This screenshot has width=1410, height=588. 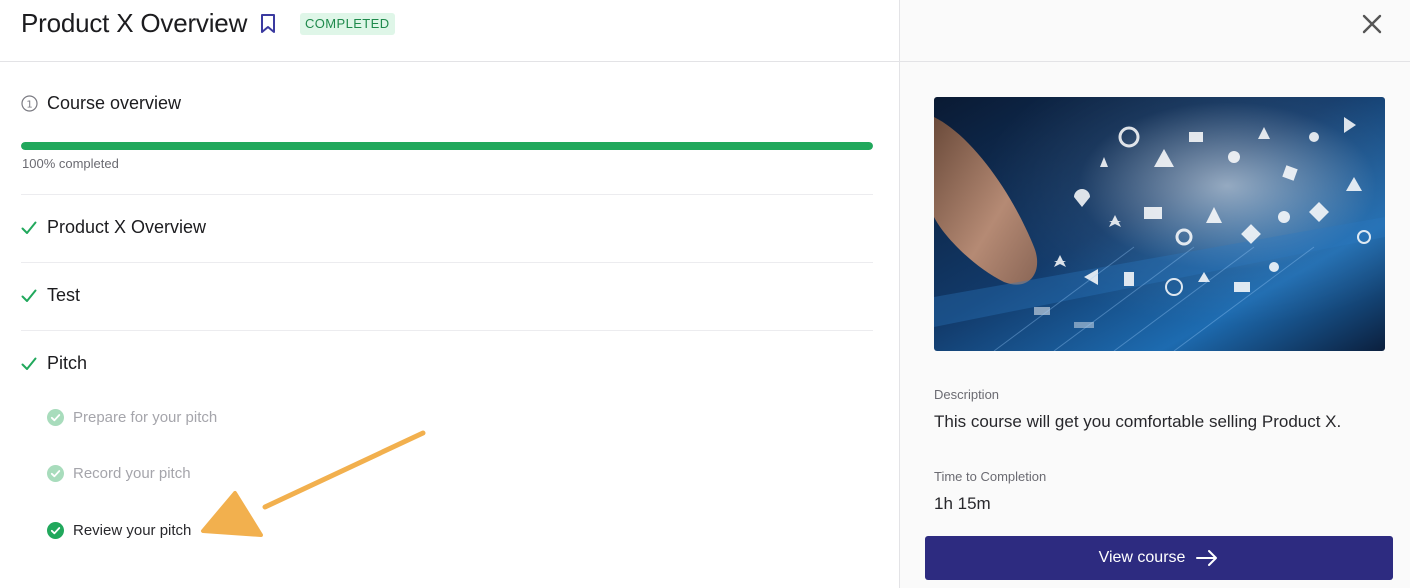 I want to click on section-label: Test, so click(x=64, y=295).